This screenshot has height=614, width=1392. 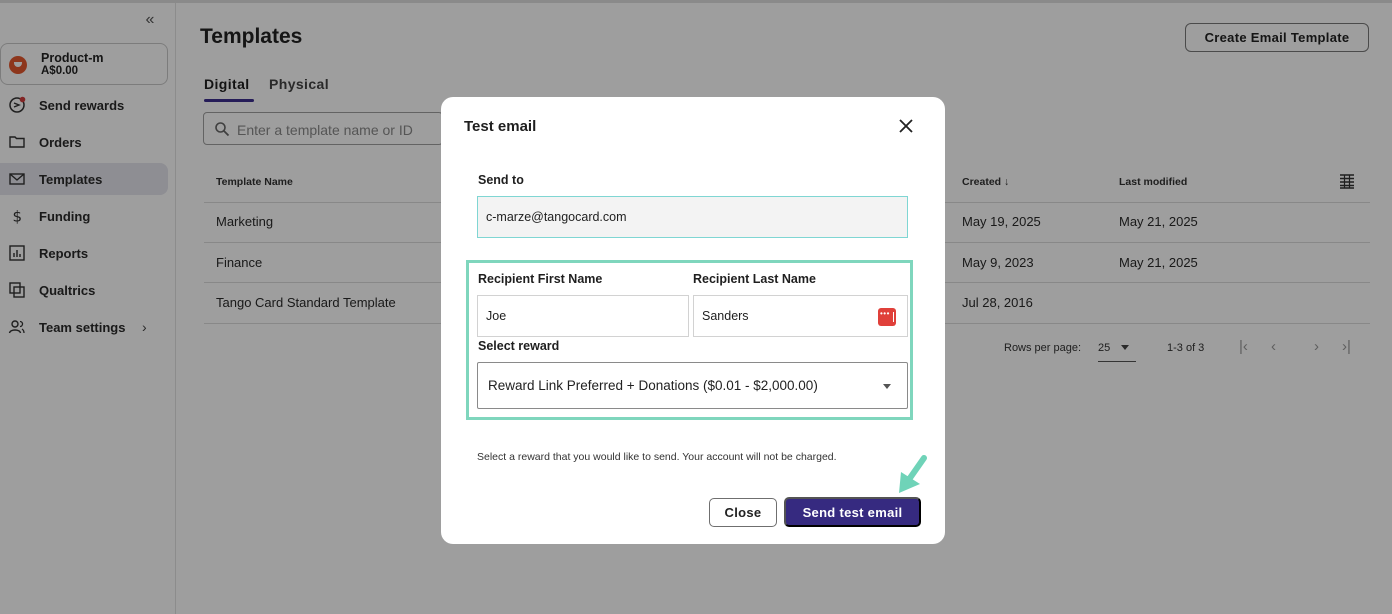 What do you see at coordinates (887, 386) in the screenshot?
I see `caret-down-icon` at bounding box center [887, 386].